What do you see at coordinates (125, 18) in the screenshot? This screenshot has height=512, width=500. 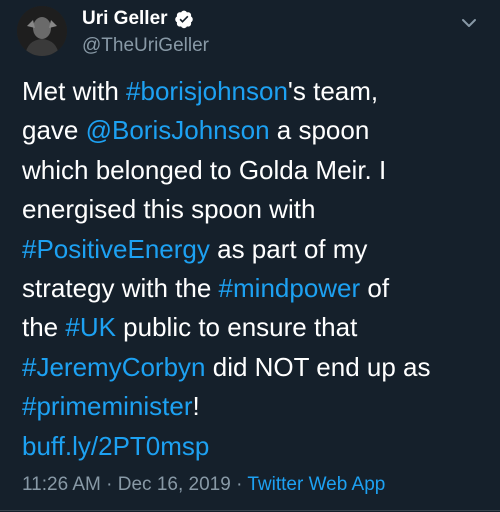 I see `display-name-text: Uri Geller` at bounding box center [125, 18].